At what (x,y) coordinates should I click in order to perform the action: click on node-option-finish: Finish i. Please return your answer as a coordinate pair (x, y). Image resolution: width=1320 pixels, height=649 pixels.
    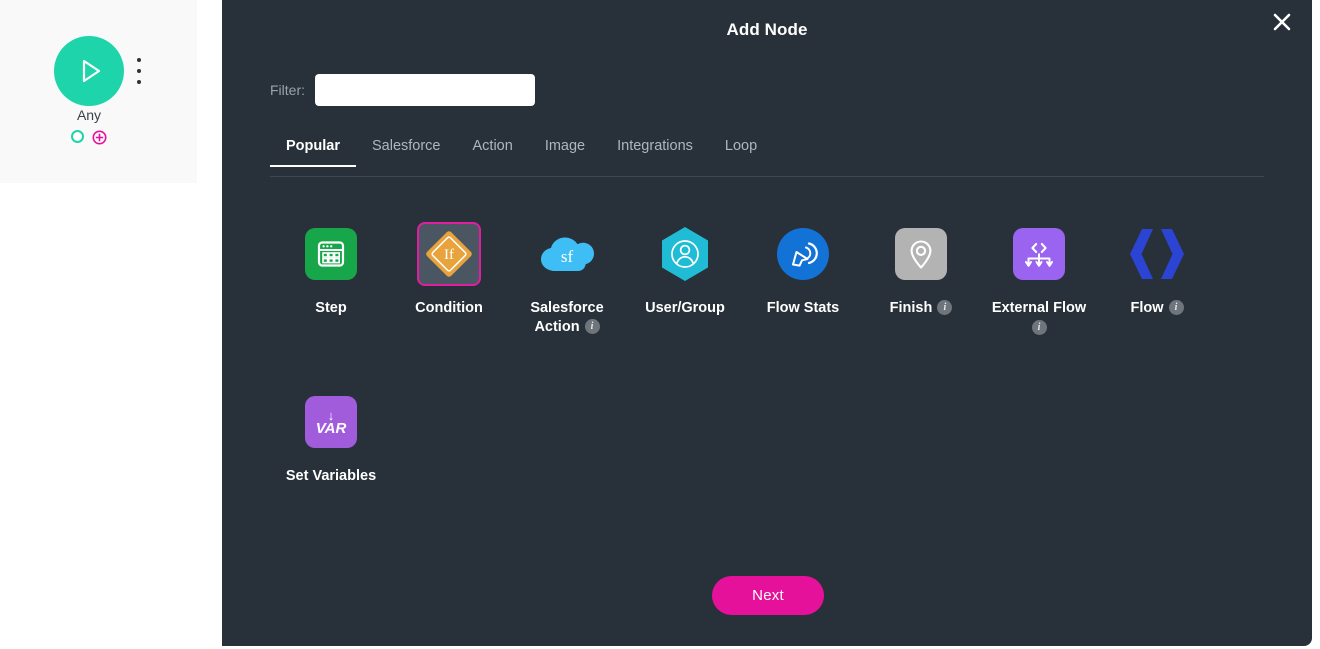
    Looking at the image, I should click on (921, 272).